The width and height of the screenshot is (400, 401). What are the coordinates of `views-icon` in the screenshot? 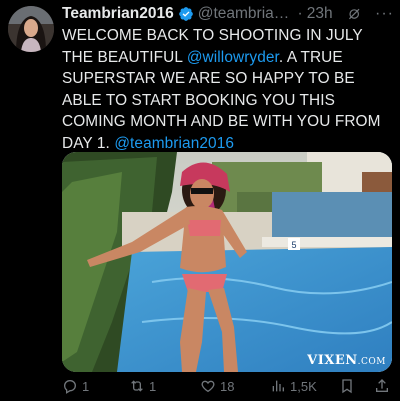 It's located at (278, 386).